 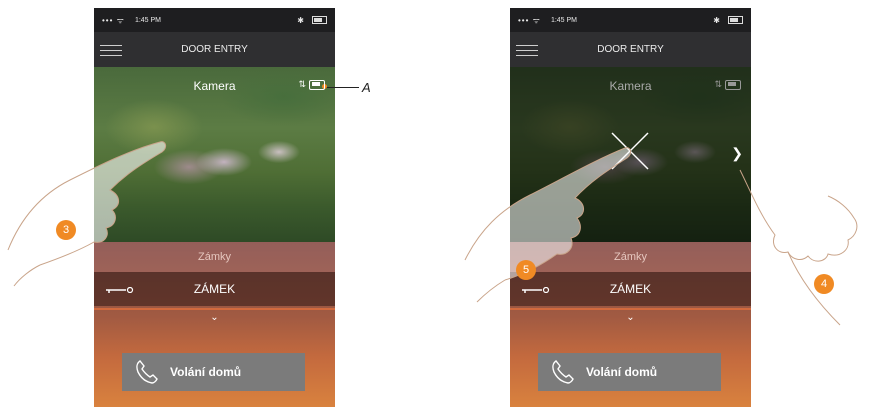 What do you see at coordinates (526, 270) in the screenshot?
I see `step-callout-5: 5` at bounding box center [526, 270].